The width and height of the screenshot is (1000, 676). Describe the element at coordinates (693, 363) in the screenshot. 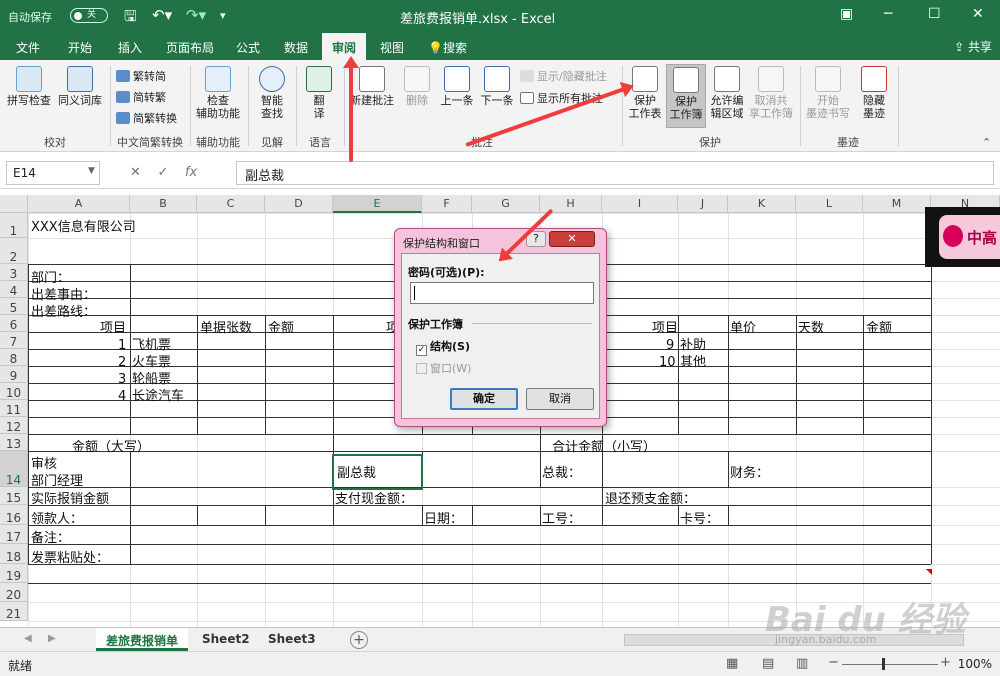

I see `cell-j8: 其他` at that location.